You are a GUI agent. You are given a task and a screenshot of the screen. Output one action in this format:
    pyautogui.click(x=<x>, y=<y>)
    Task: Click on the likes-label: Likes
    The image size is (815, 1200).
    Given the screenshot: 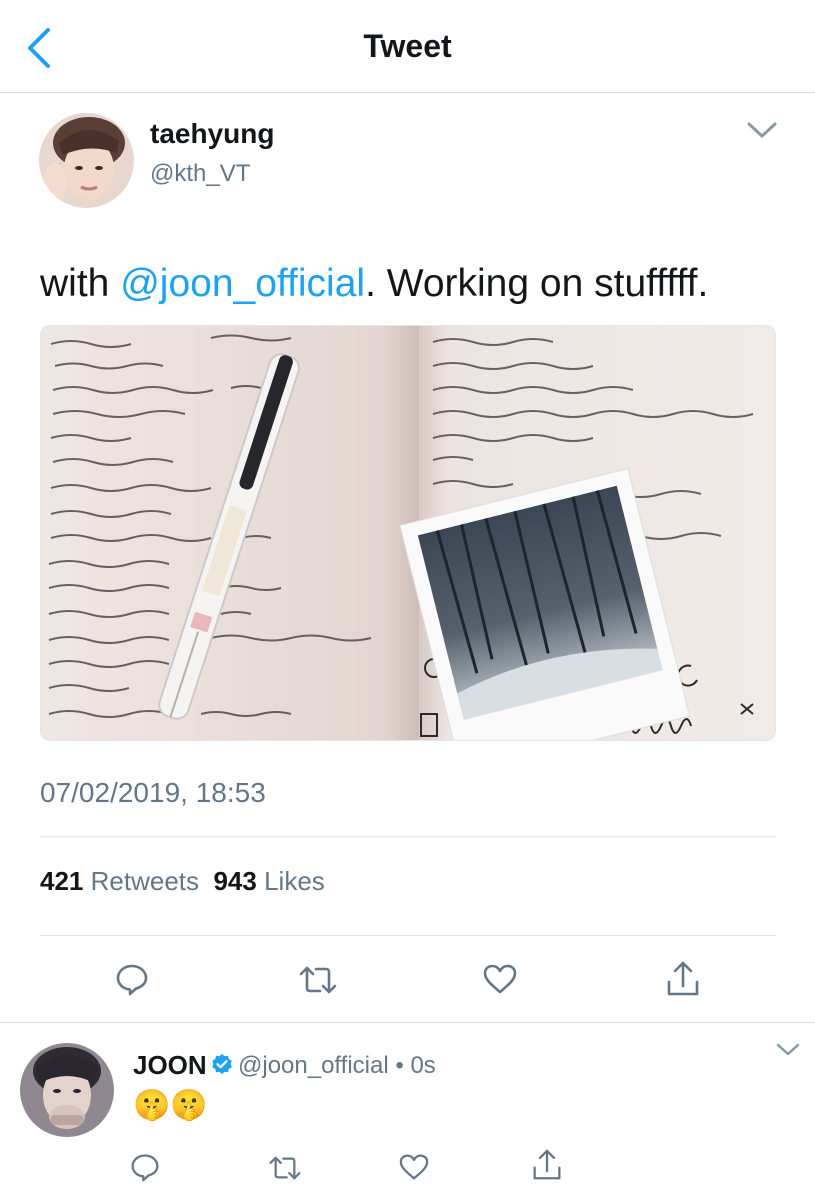 What is the action you would take?
    pyautogui.click(x=294, y=881)
    